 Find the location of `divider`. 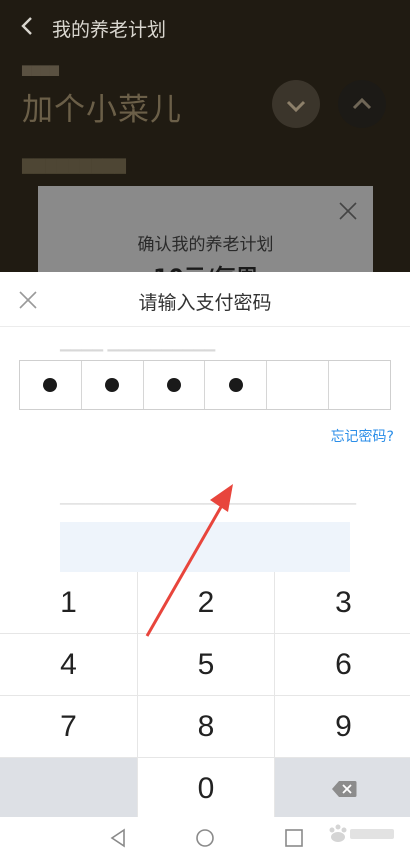

divider is located at coordinates (205, 326).